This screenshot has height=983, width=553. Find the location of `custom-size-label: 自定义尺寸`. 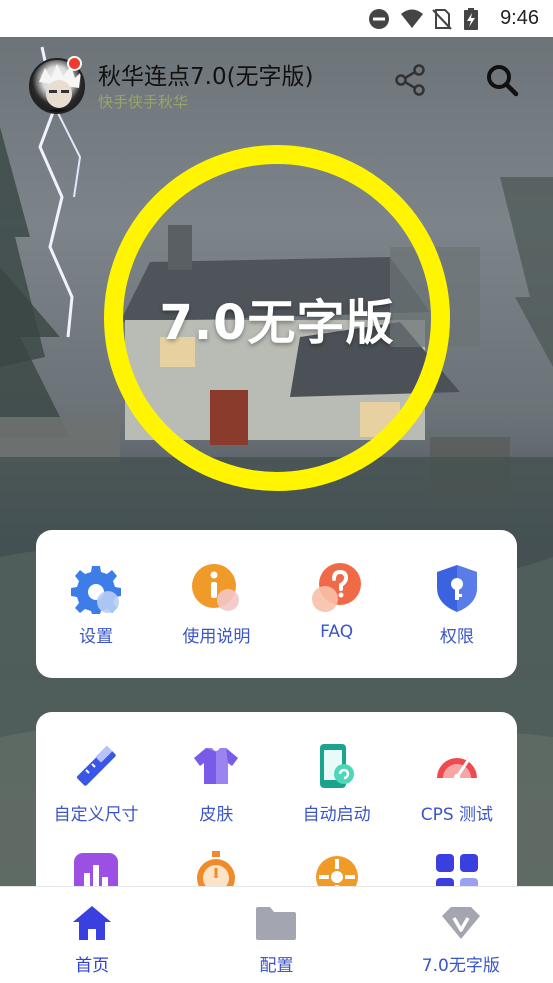

custom-size-label: 自定义尺寸 is located at coordinates (96, 815).